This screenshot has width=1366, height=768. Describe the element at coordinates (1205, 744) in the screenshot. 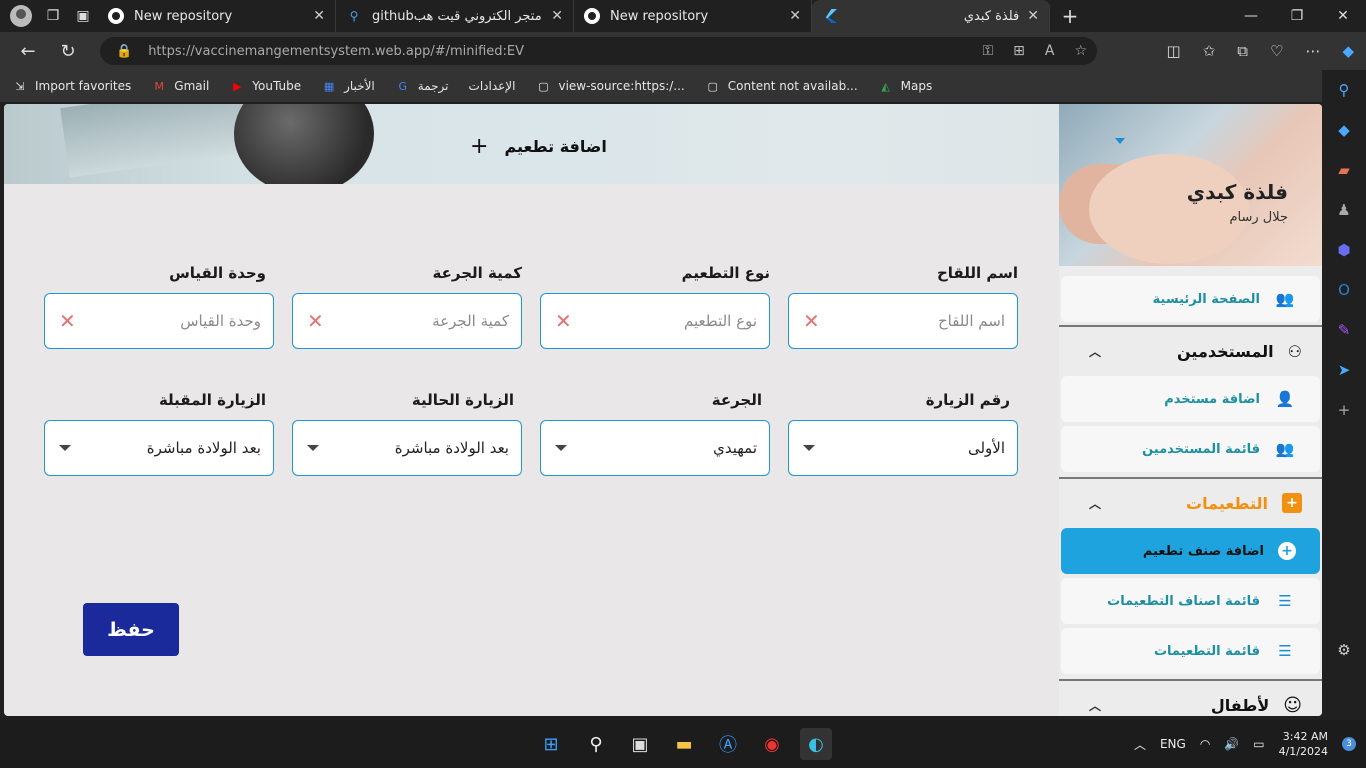

I see `wifi-icon: ◠` at that location.